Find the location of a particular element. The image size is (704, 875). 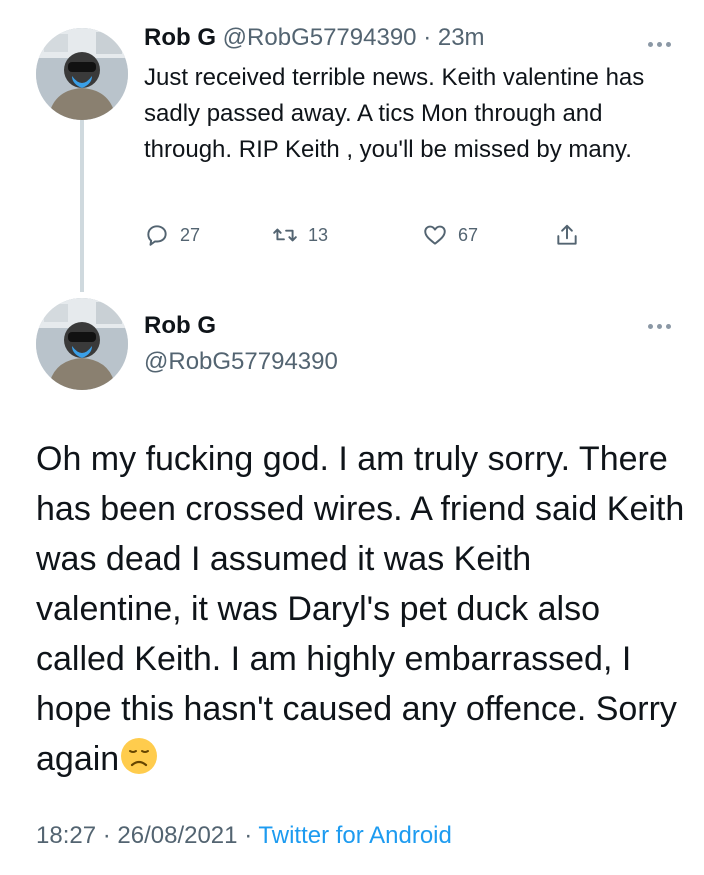

reply-icon is located at coordinates (157, 235).